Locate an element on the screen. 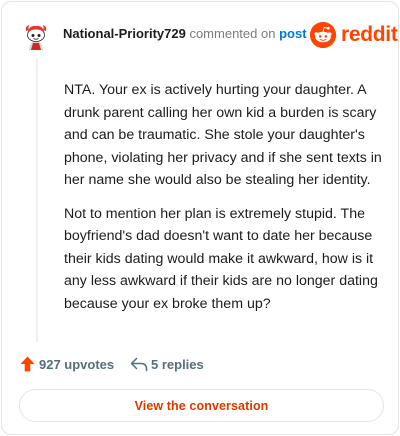 This screenshot has height=436, width=400. view-conversation-label: View the conversation is located at coordinates (201, 405).